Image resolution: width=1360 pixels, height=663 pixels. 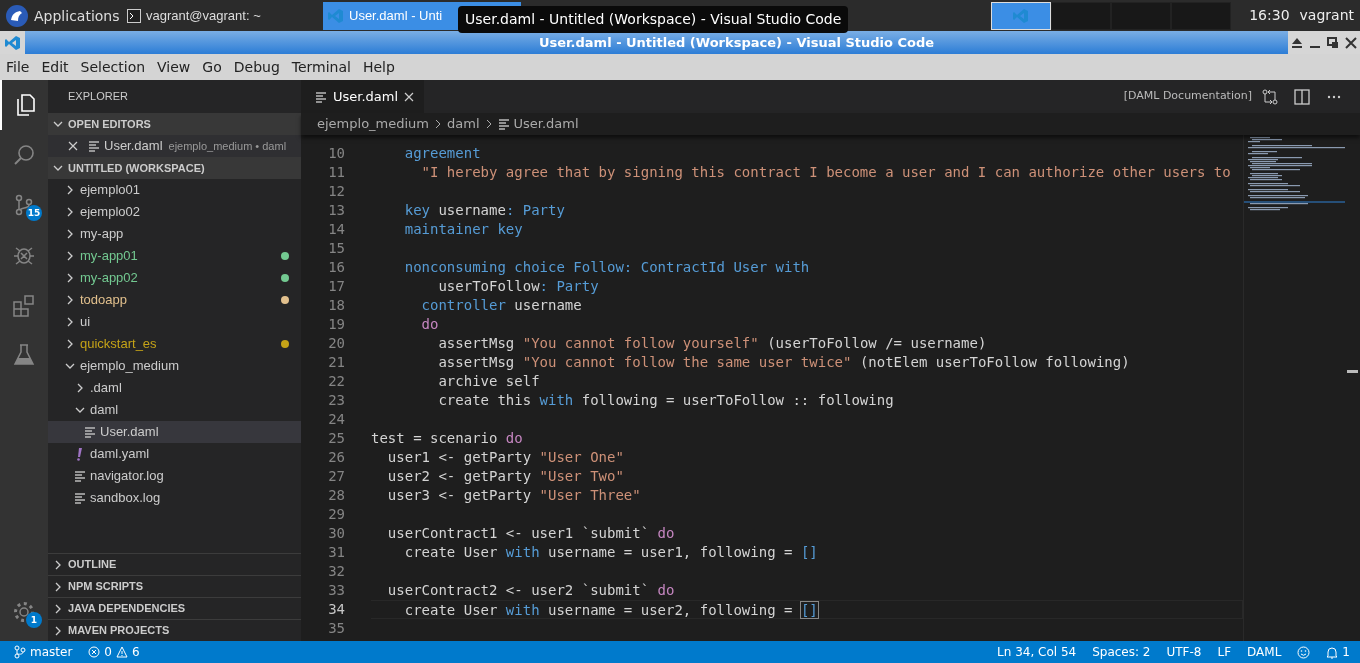 I want to click on line-number: 24, so click(x=336, y=419).